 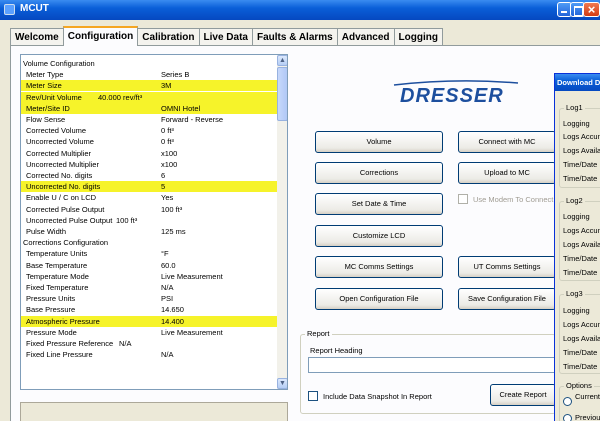 What do you see at coordinates (507, 142) in the screenshot?
I see `connect-mc-button: Connect with MC` at bounding box center [507, 142].